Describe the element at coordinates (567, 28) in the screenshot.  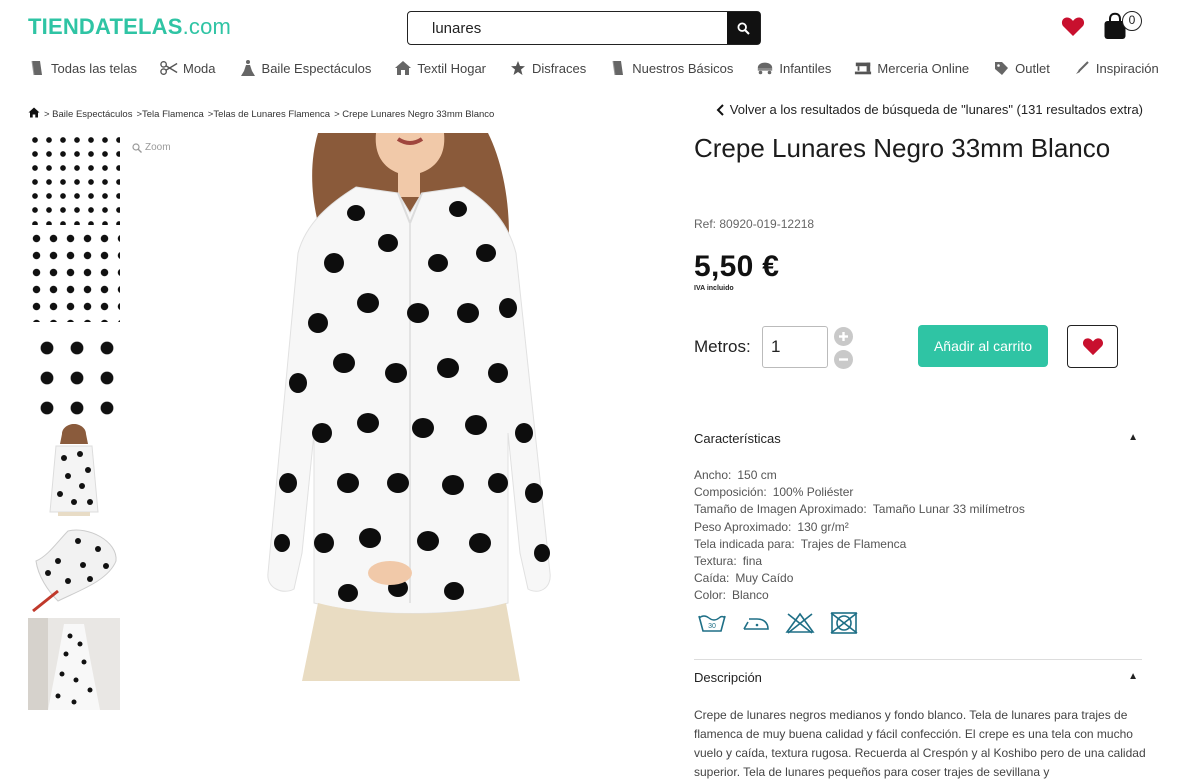
I see `search-input` at that location.